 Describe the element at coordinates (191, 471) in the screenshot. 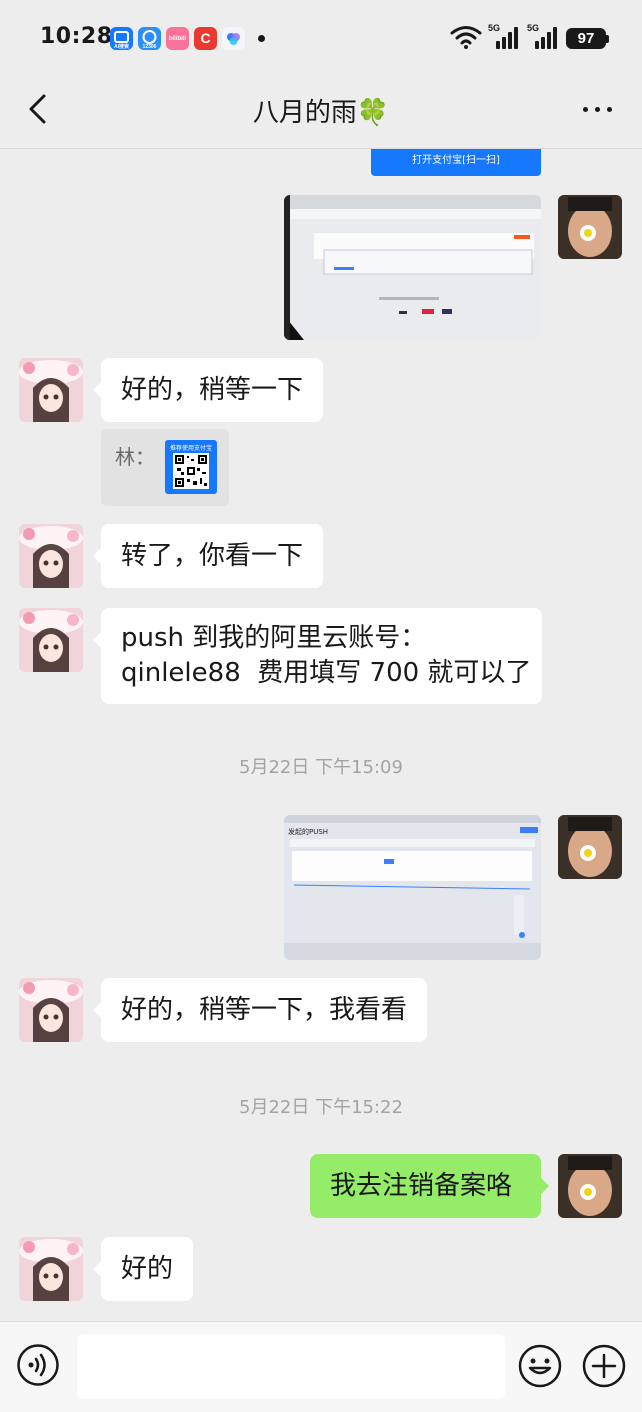

I see `qr-code-icon` at that location.